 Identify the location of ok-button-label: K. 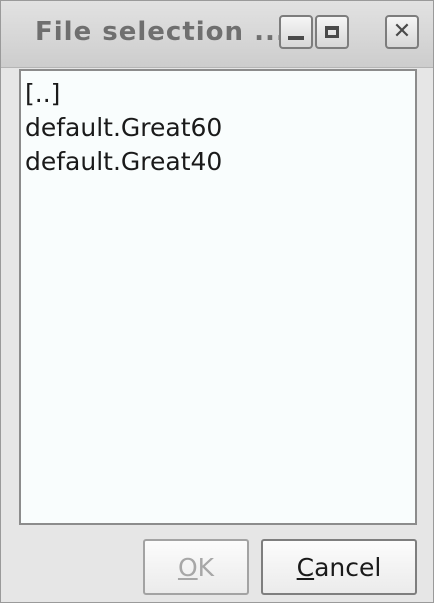
(206, 567).